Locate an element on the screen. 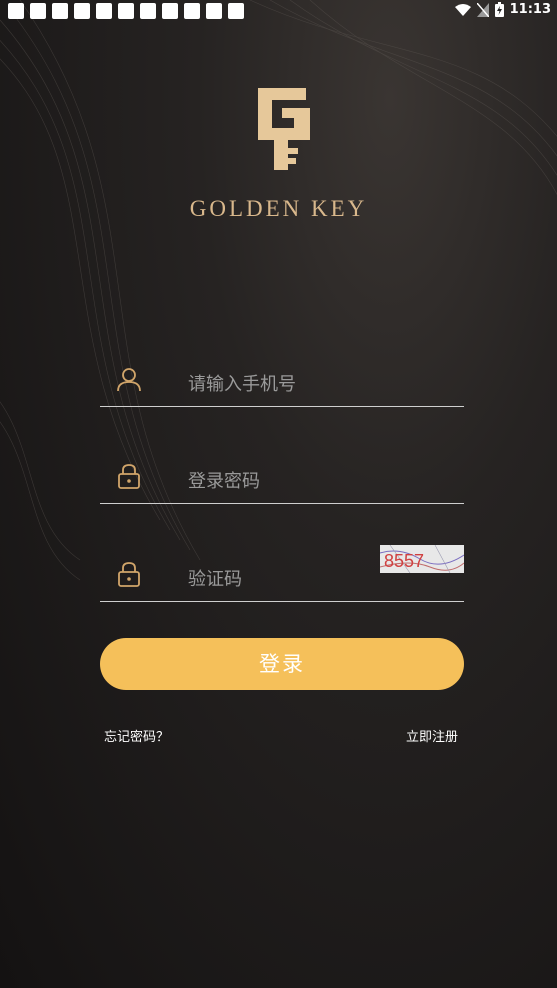  golden-key-logo-icon is located at coordinates (284, 129).